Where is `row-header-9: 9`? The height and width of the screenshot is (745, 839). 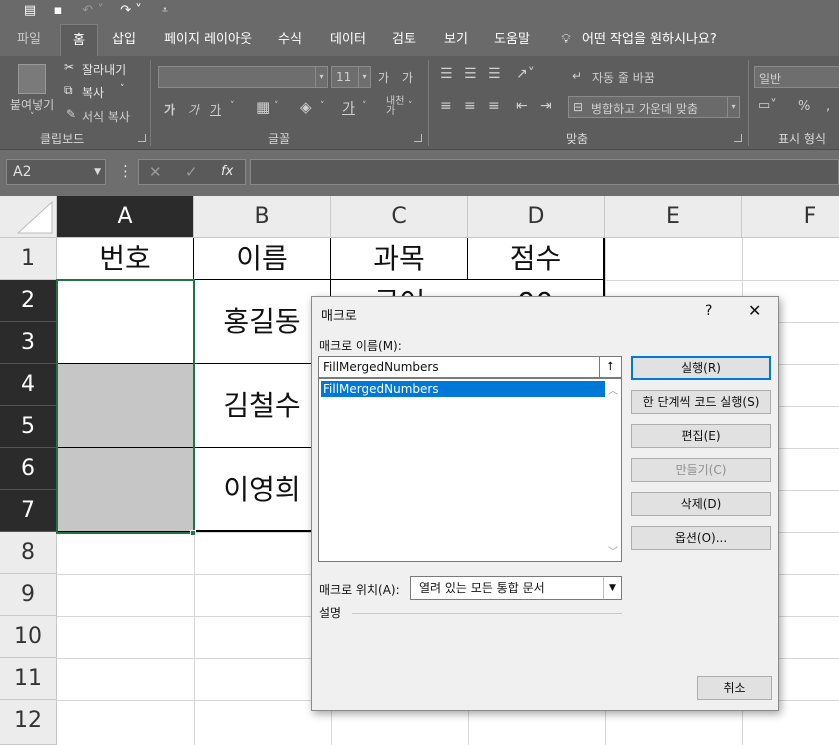 row-header-9: 9 is located at coordinates (28, 595).